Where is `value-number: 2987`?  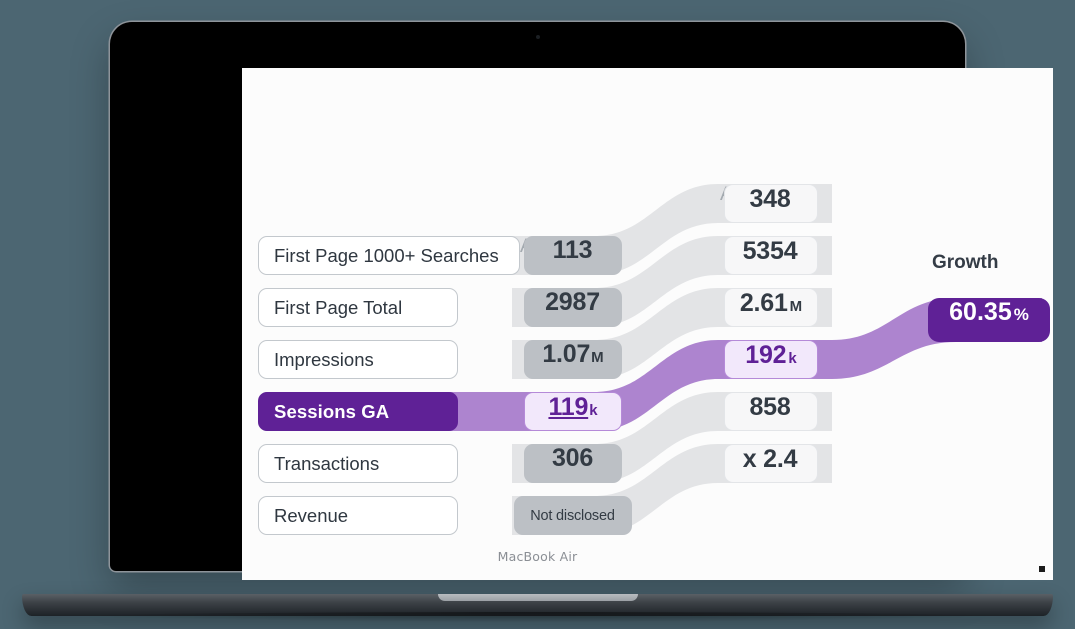 value-number: 2987 is located at coordinates (572, 302).